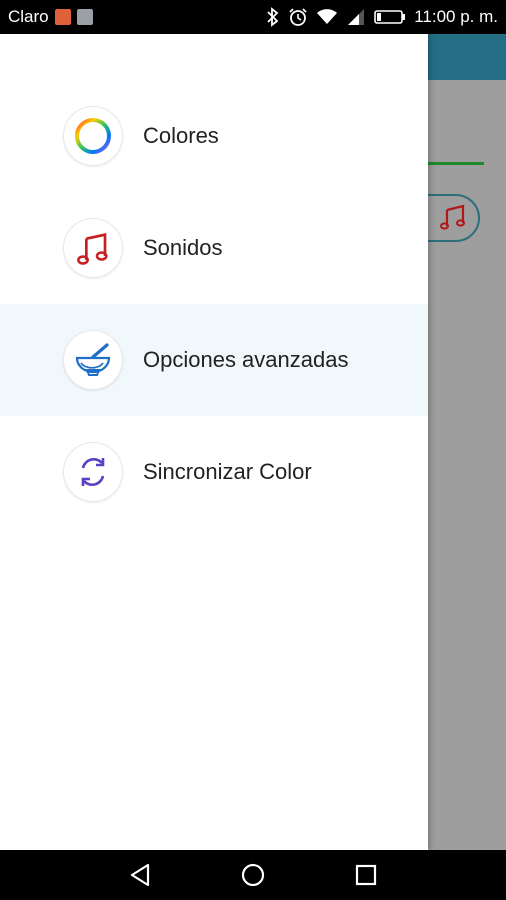 This screenshot has width=506, height=900. Describe the element at coordinates (93, 472) in the screenshot. I see `sync-icon` at that location.